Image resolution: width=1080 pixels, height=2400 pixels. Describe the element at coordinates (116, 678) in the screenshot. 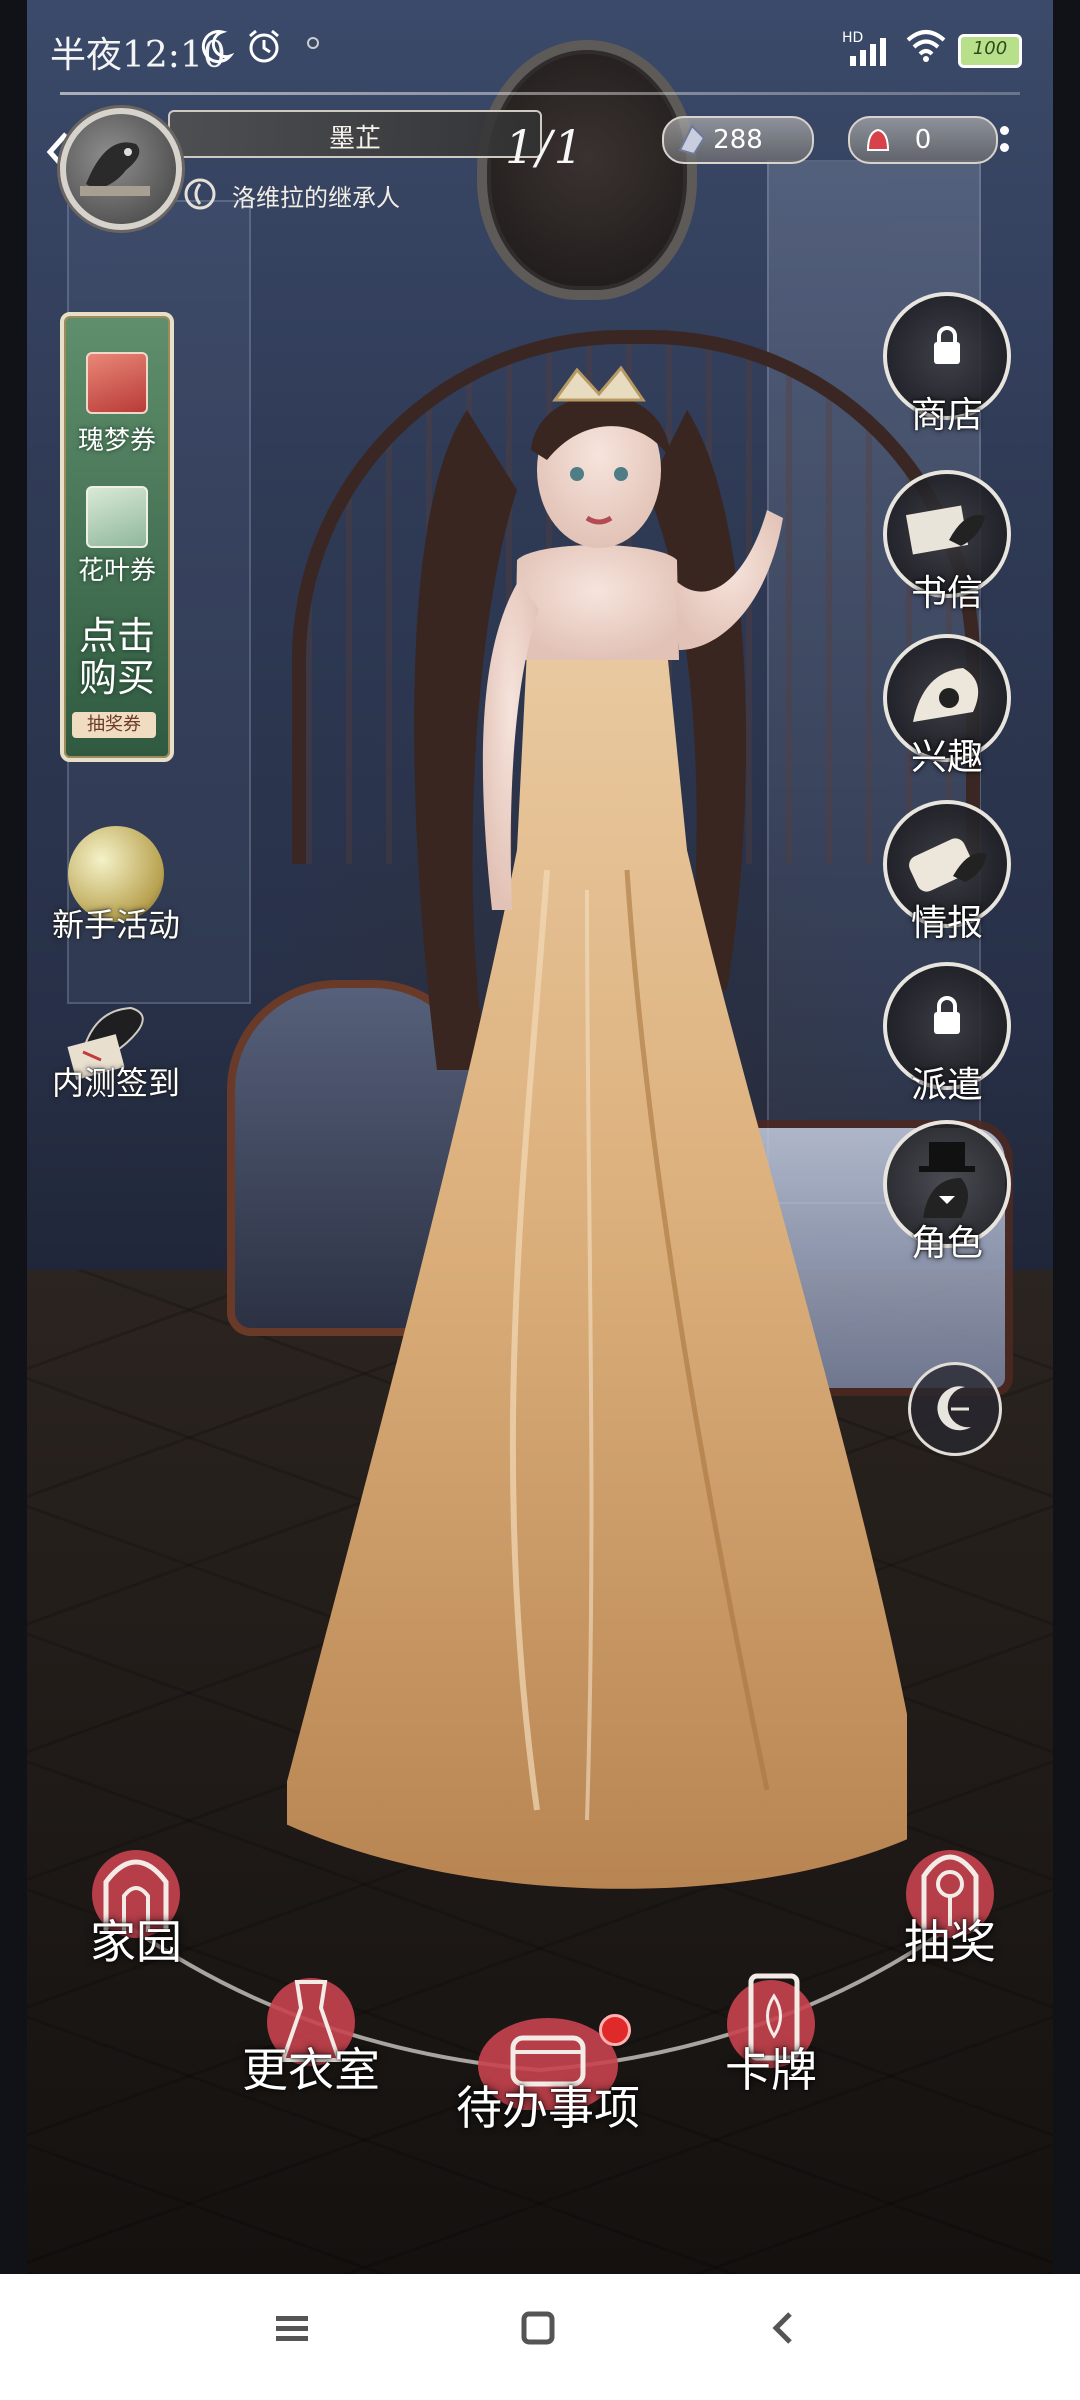

I see `buy-label-line2: 购买` at that location.